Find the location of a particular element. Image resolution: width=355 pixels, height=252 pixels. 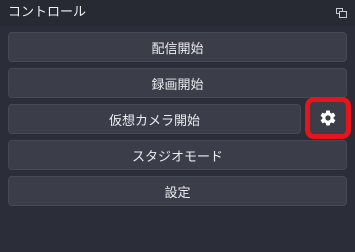

panel-title: コントロール is located at coordinates (47, 12).